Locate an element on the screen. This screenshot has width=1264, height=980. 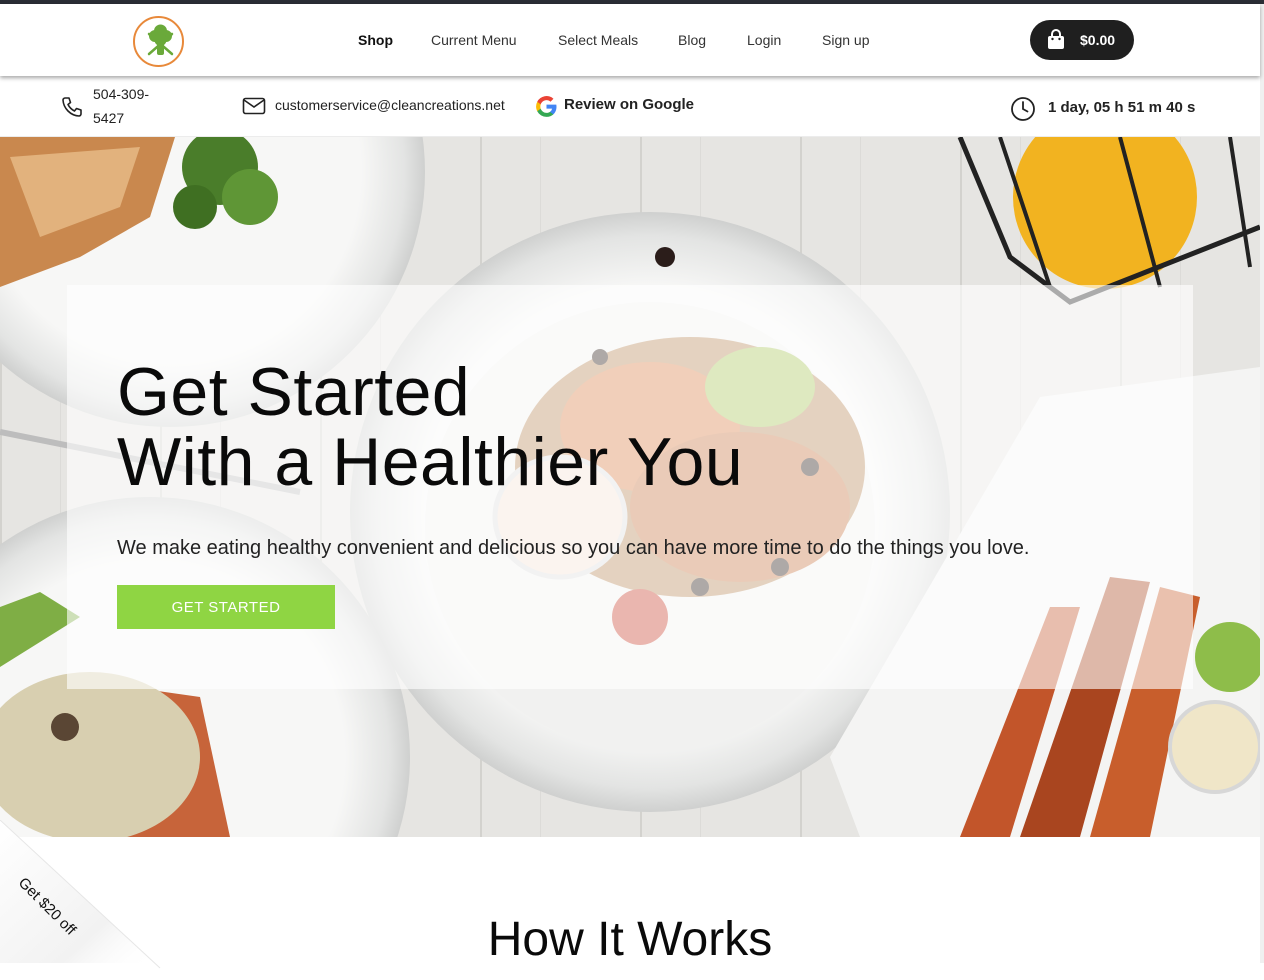
how-it-works-title: How It Works is located at coordinates (630, 939).